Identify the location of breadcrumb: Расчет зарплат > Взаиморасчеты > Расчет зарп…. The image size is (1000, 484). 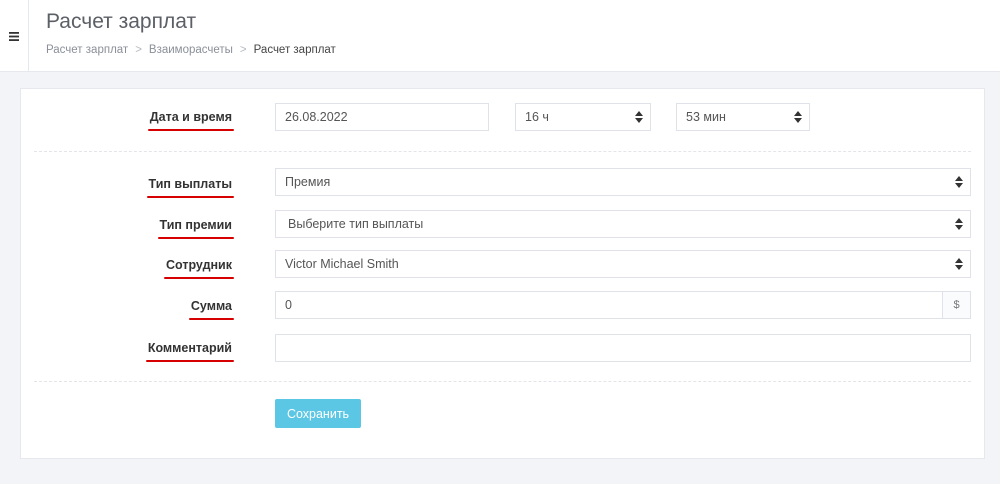
(191, 50).